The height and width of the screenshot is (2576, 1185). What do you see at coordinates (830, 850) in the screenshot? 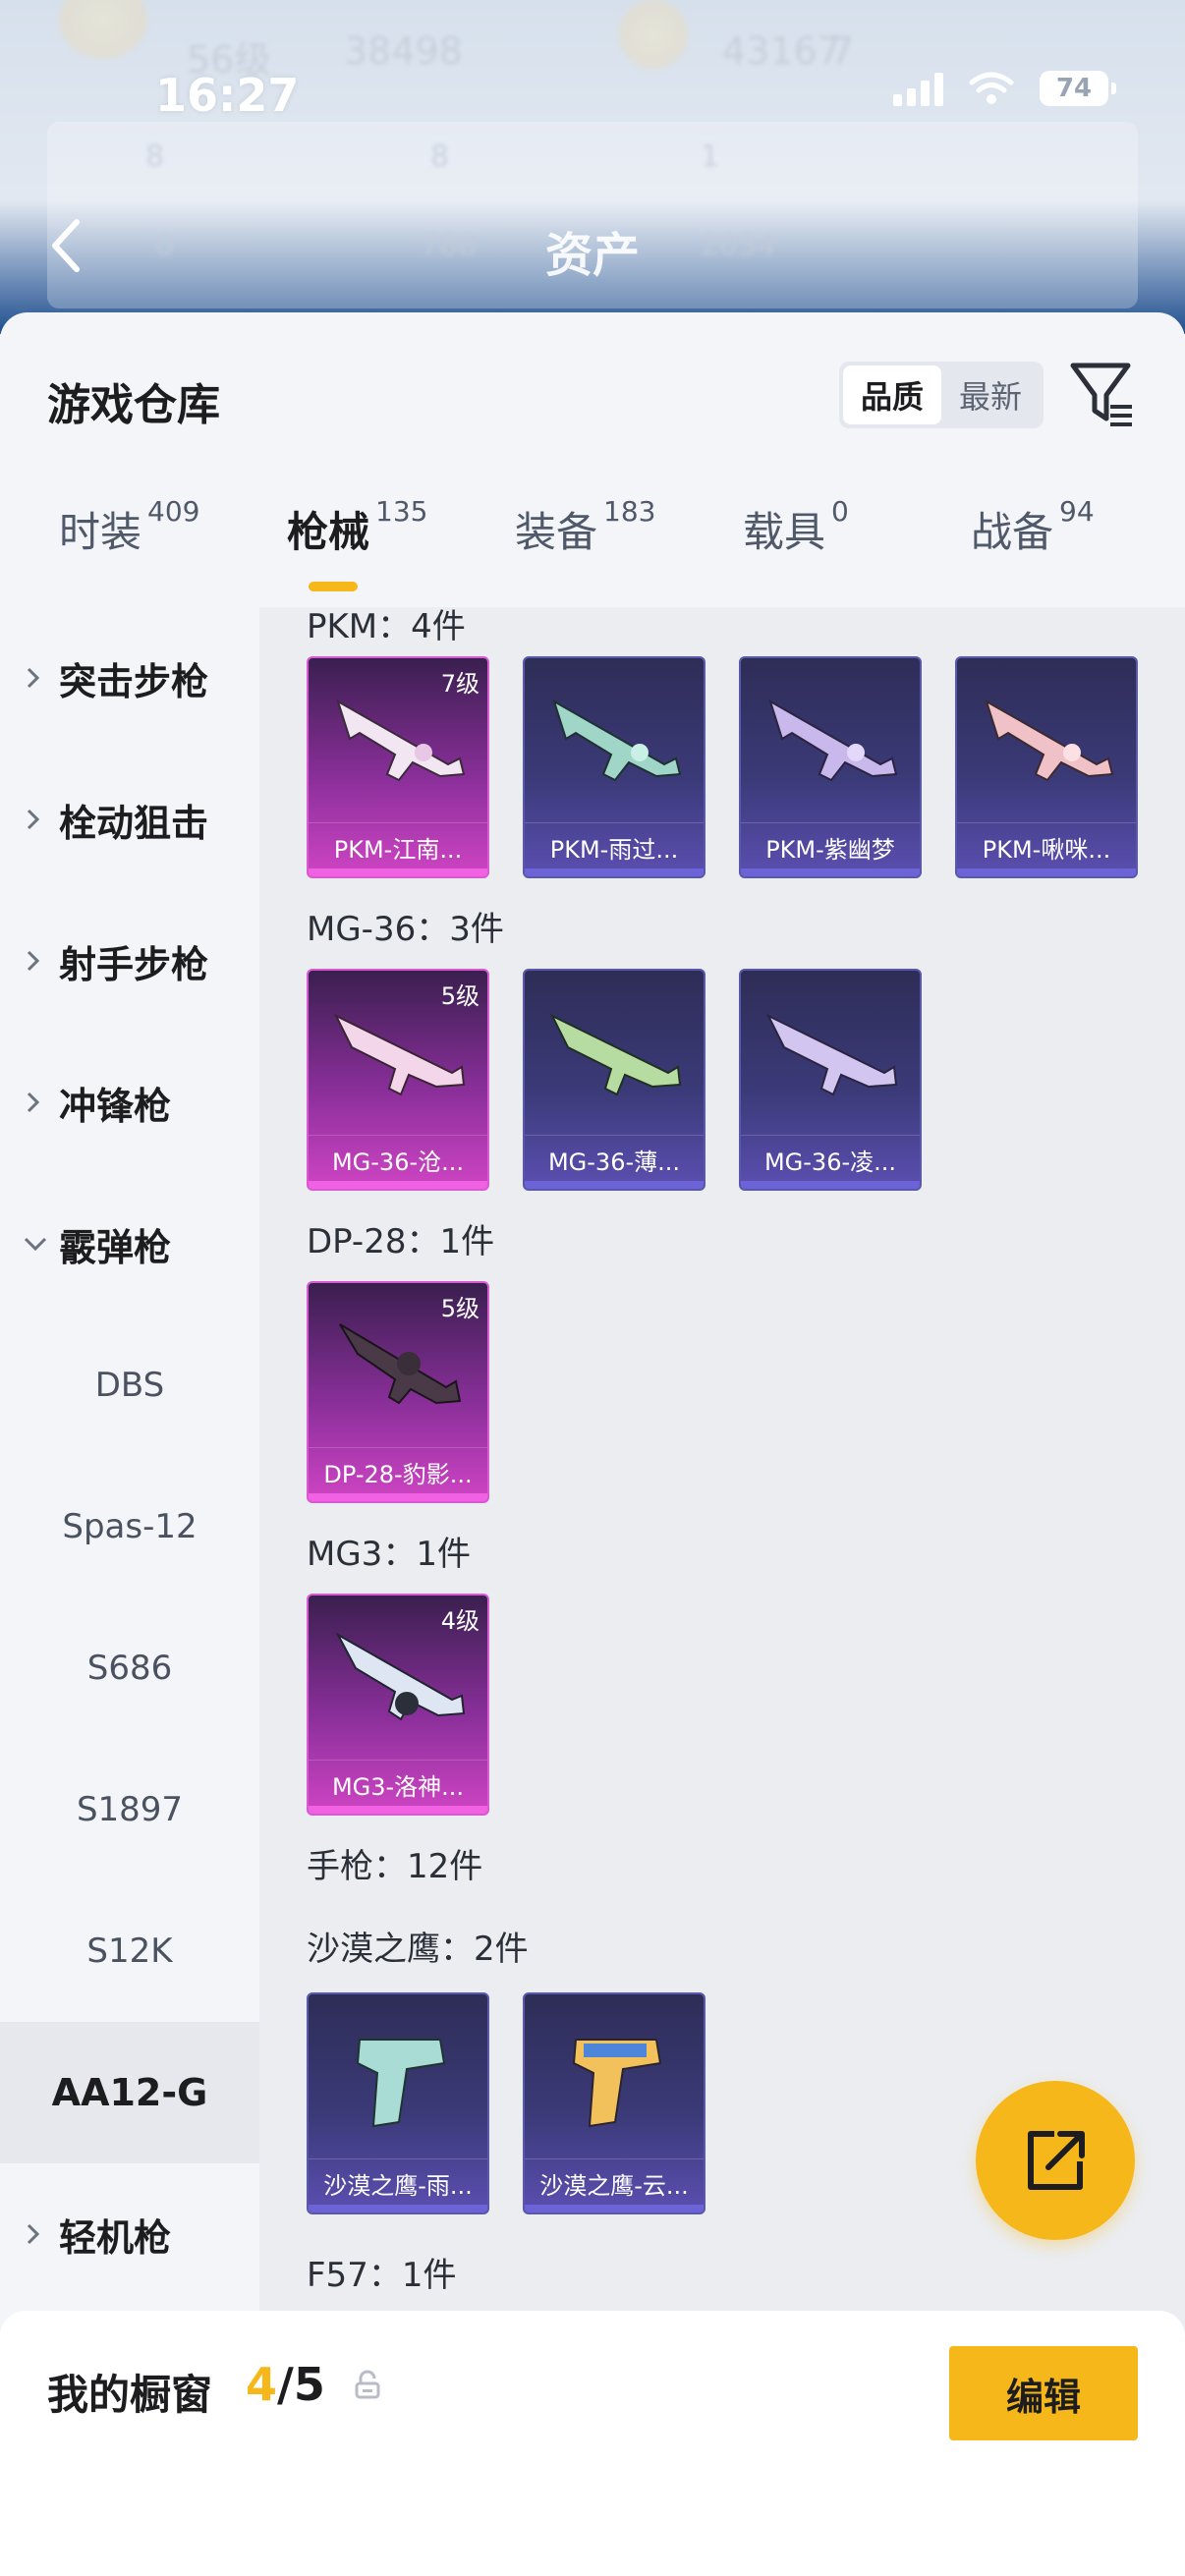
I see `weapon-name: PKM-紫幽梦` at bounding box center [830, 850].